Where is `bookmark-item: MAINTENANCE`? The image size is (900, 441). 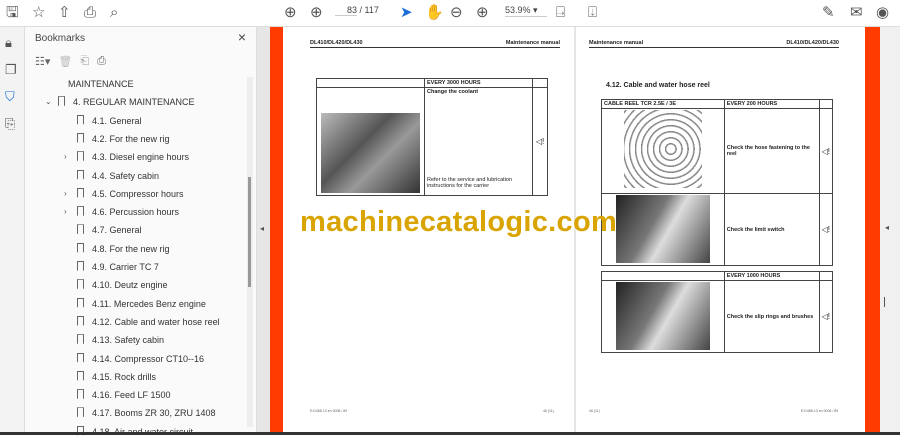
bookmark-item: MAINTENANCE is located at coordinates (101, 84).